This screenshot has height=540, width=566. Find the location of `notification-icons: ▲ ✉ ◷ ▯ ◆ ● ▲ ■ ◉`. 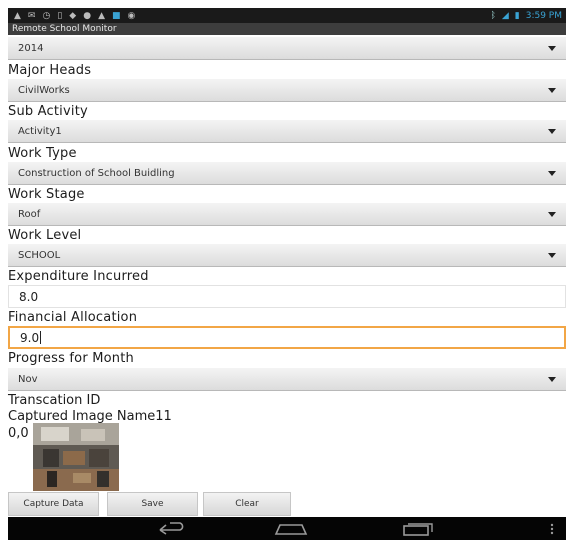

notification-icons: ▲ ✉ ◷ ▯ ◆ ● ▲ ■ ◉ is located at coordinates (71, 16).